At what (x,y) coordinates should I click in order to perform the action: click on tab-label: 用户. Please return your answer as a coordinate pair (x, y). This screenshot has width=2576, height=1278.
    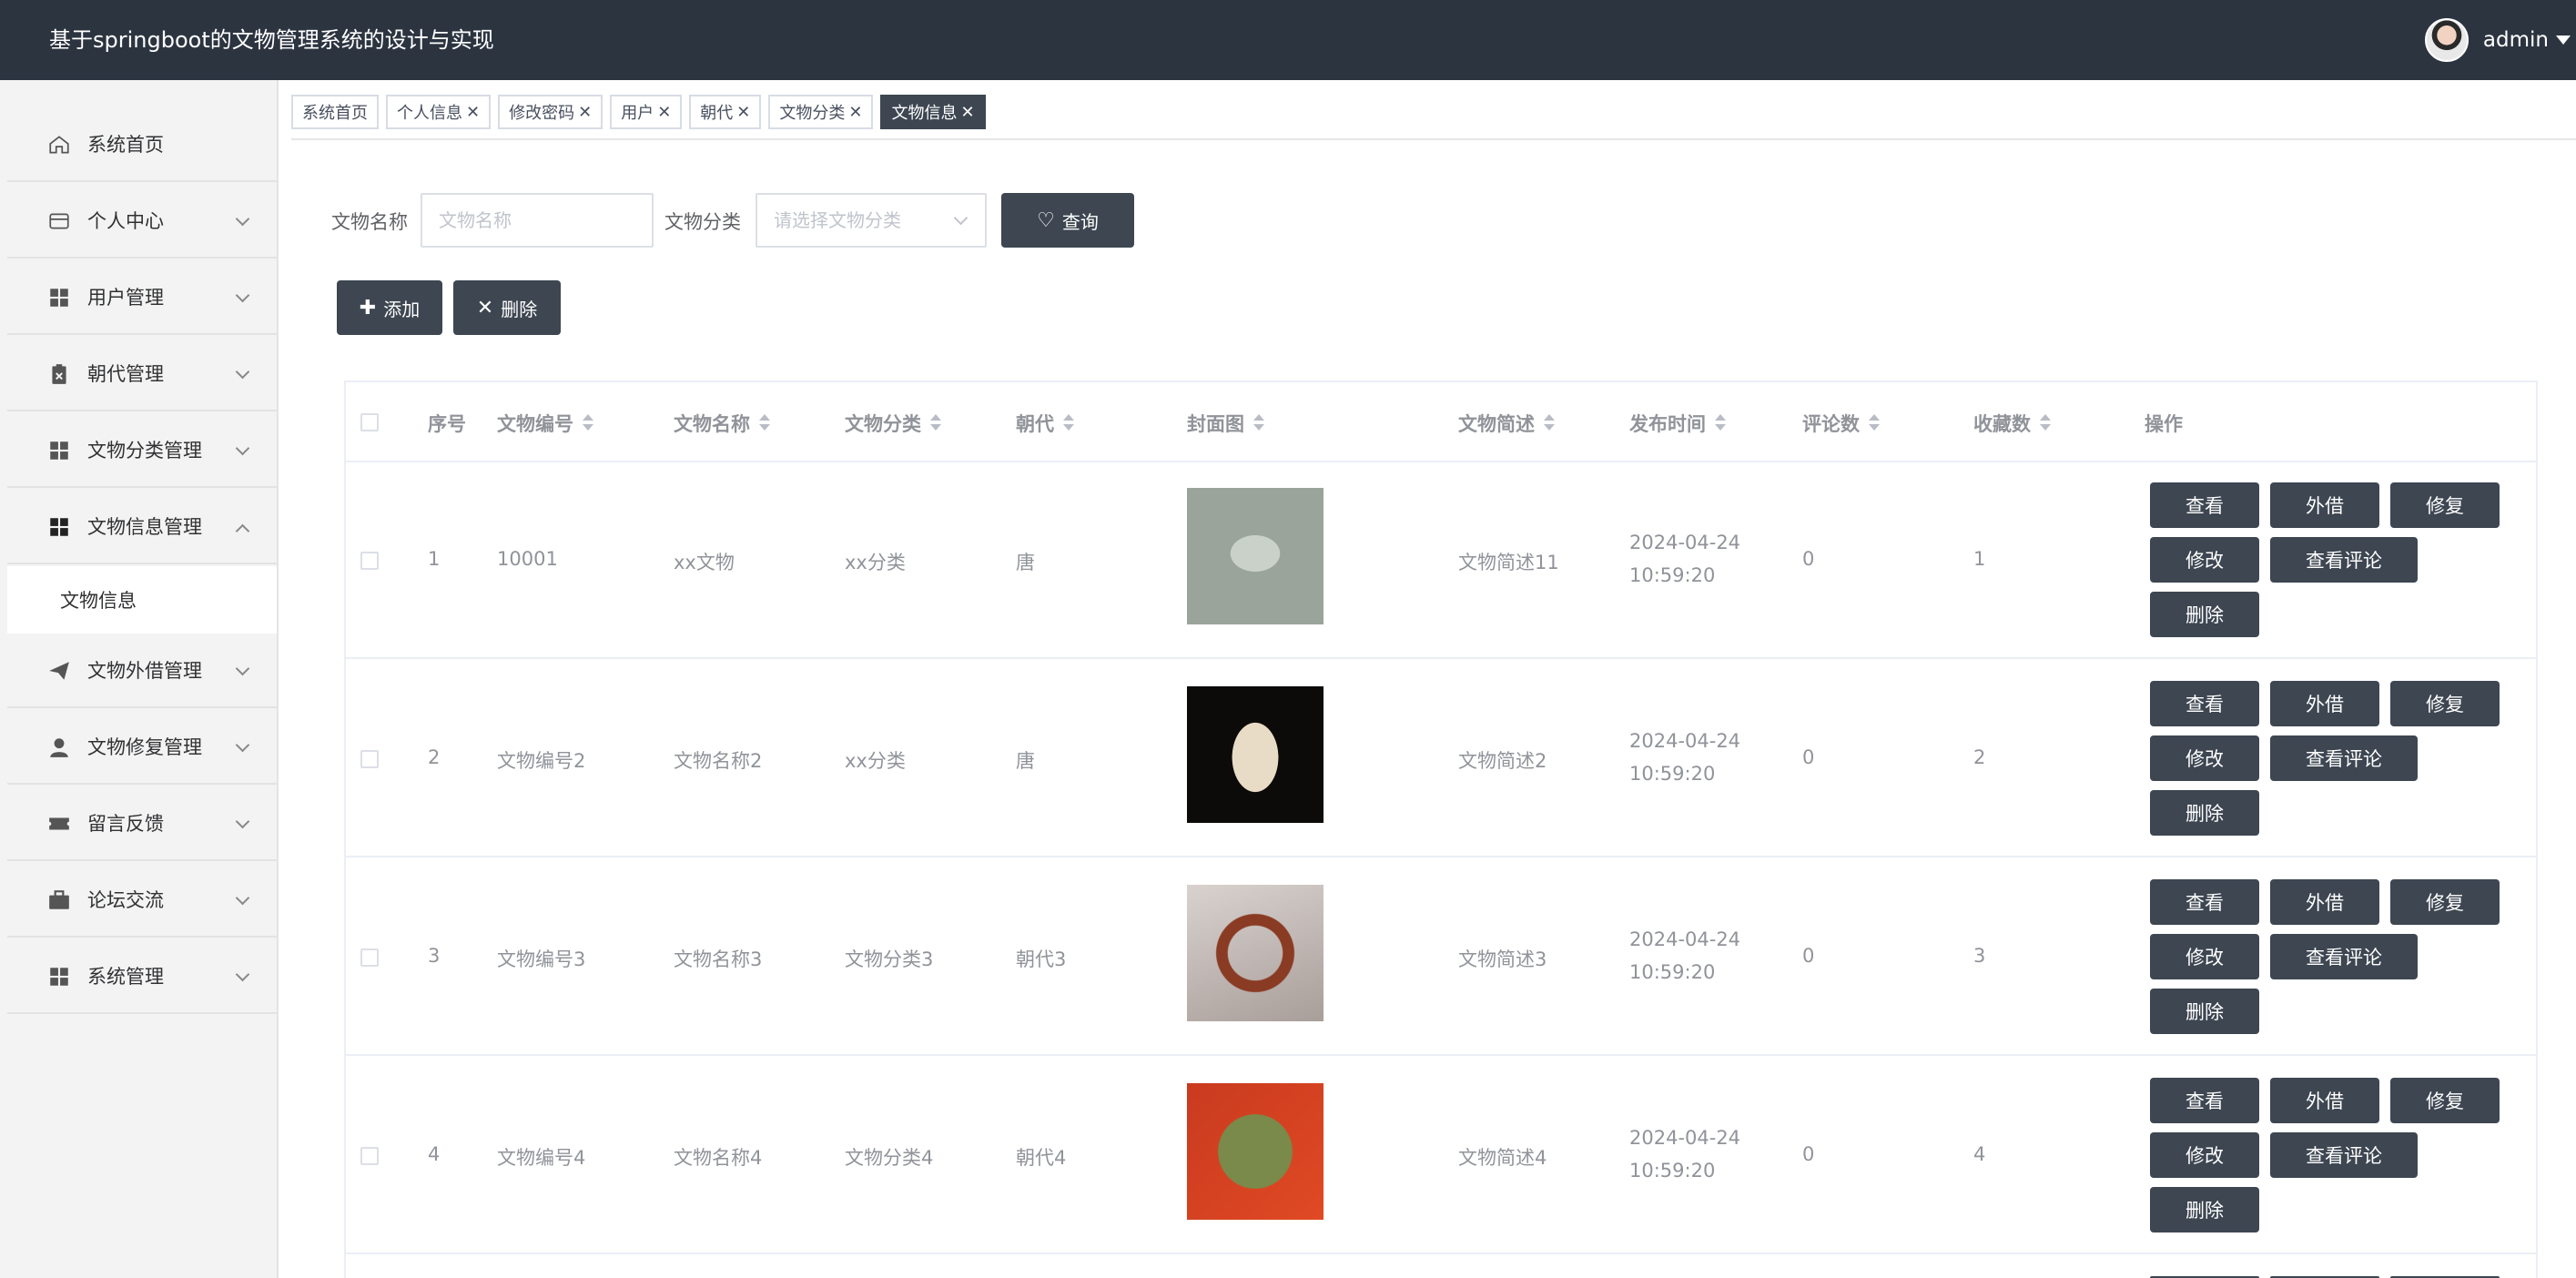
    Looking at the image, I should click on (637, 113).